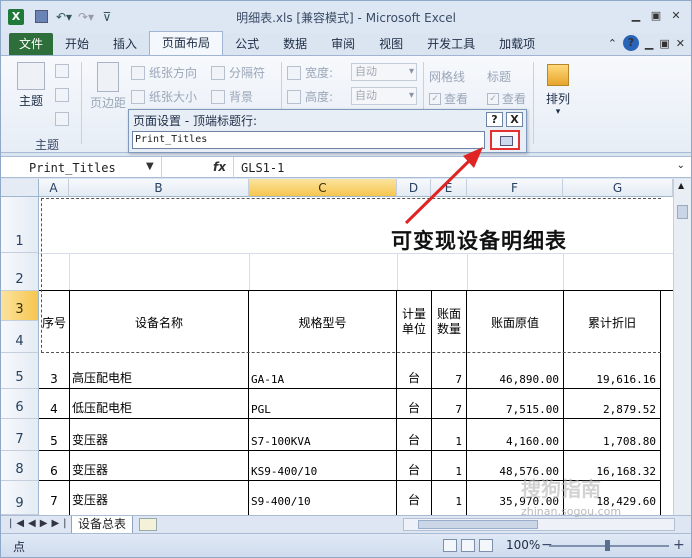 The image size is (692, 558). What do you see at coordinates (54, 188) in the screenshot?
I see `column-header-a: A` at bounding box center [54, 188].